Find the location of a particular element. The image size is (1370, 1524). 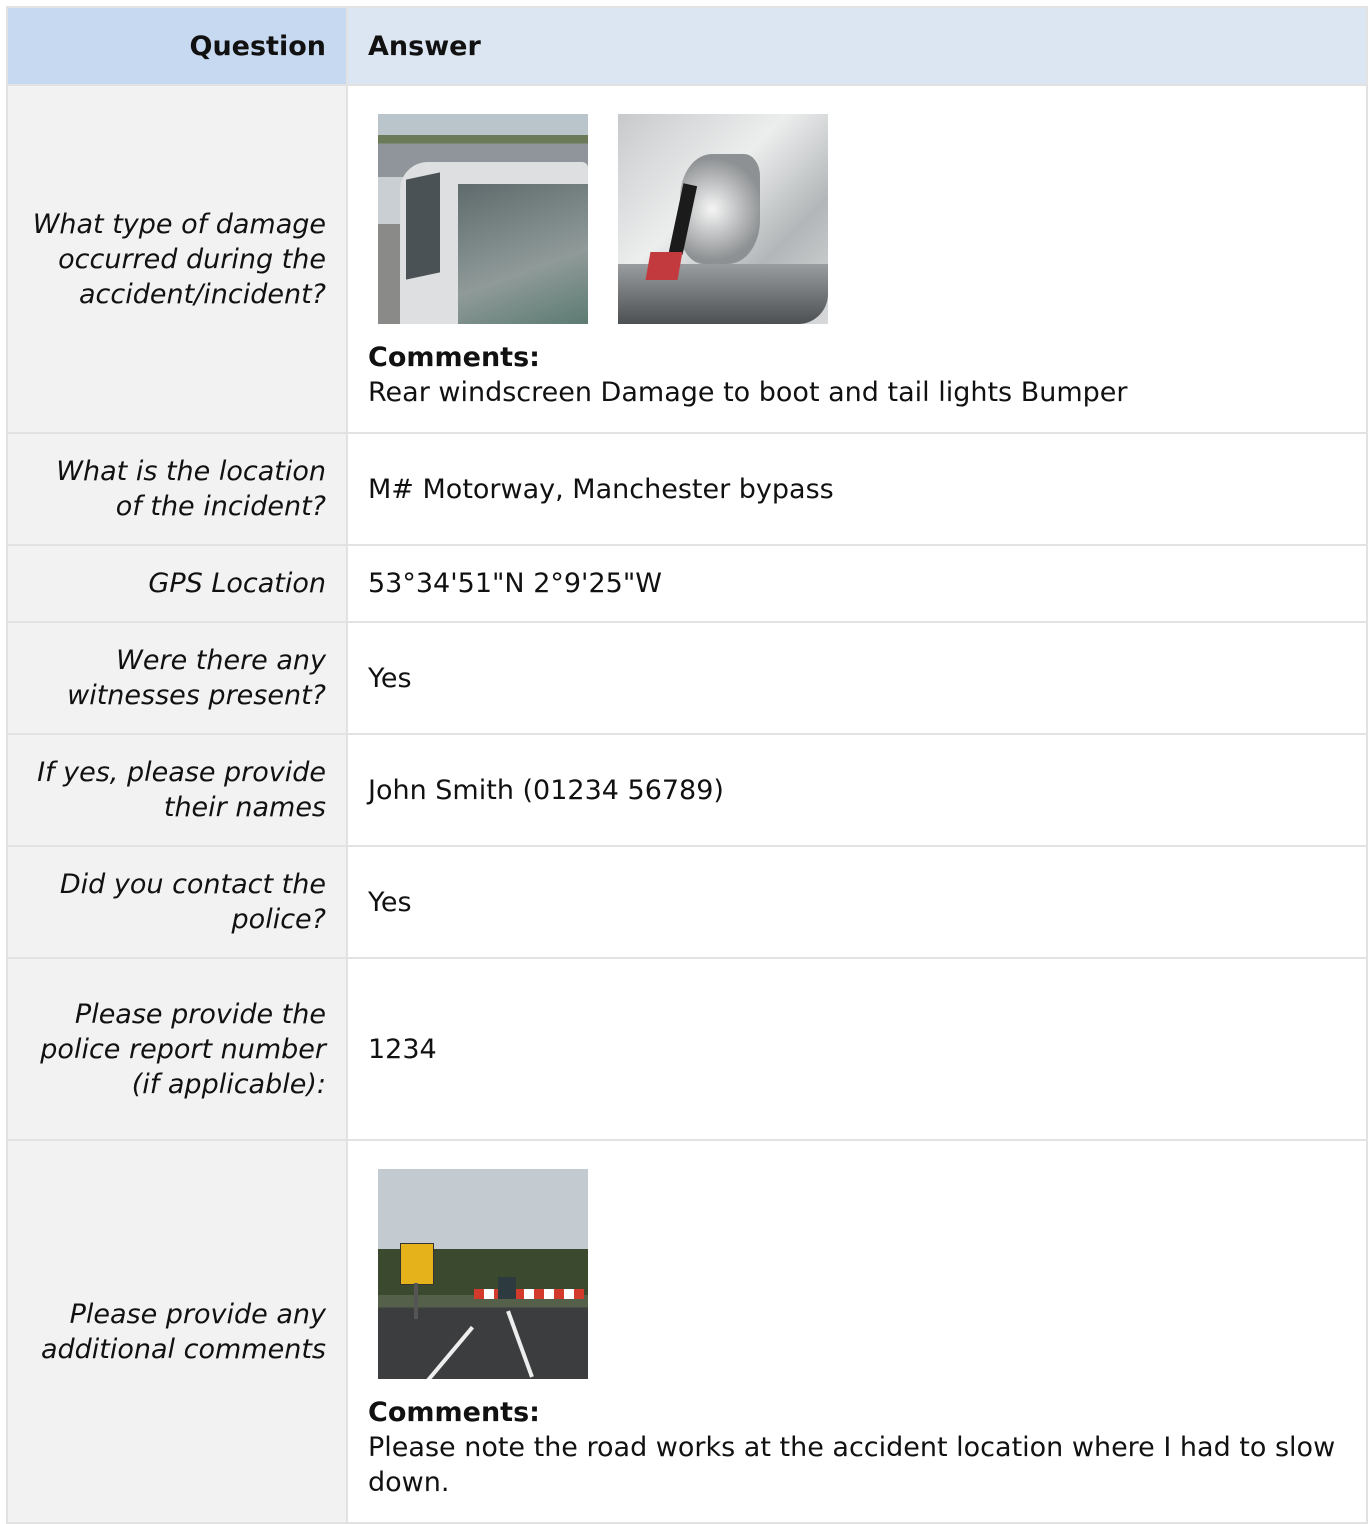

table-row: Were there any witnesses present? Yes is located at coordinates (687, 678).